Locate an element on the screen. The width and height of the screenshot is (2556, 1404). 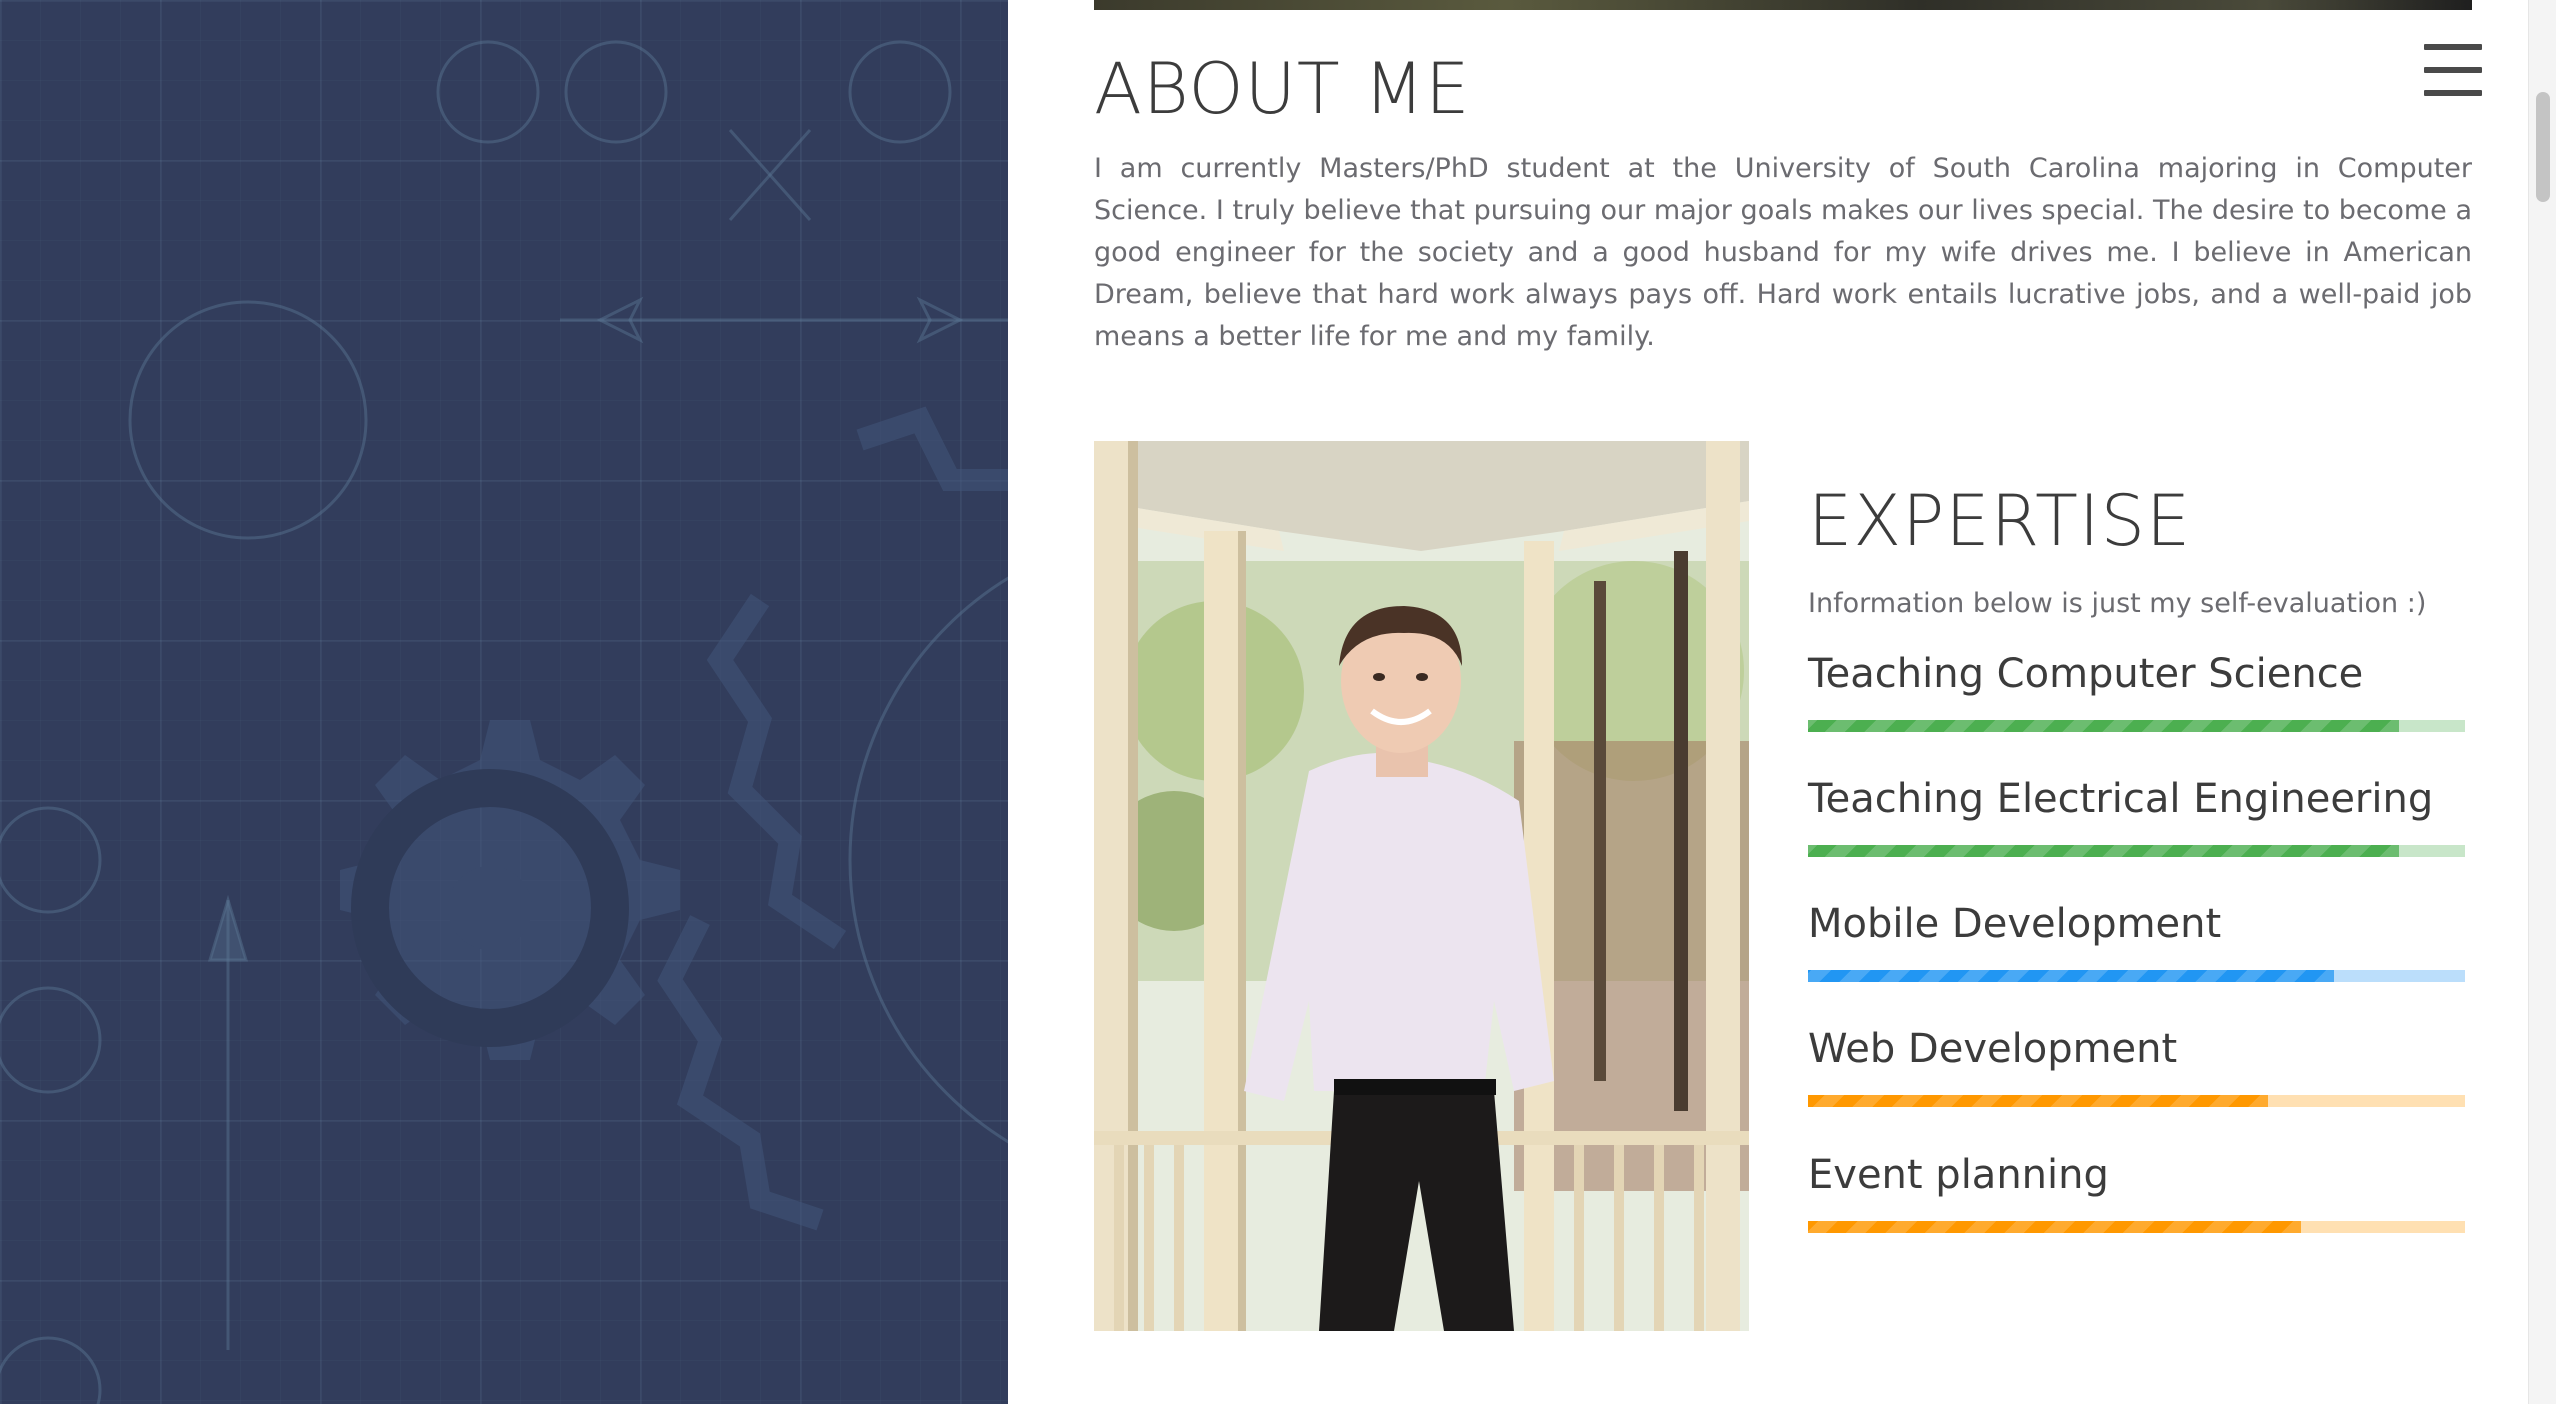
about-me-heading: ABOUT ME is located at coordinates (1282, 89).